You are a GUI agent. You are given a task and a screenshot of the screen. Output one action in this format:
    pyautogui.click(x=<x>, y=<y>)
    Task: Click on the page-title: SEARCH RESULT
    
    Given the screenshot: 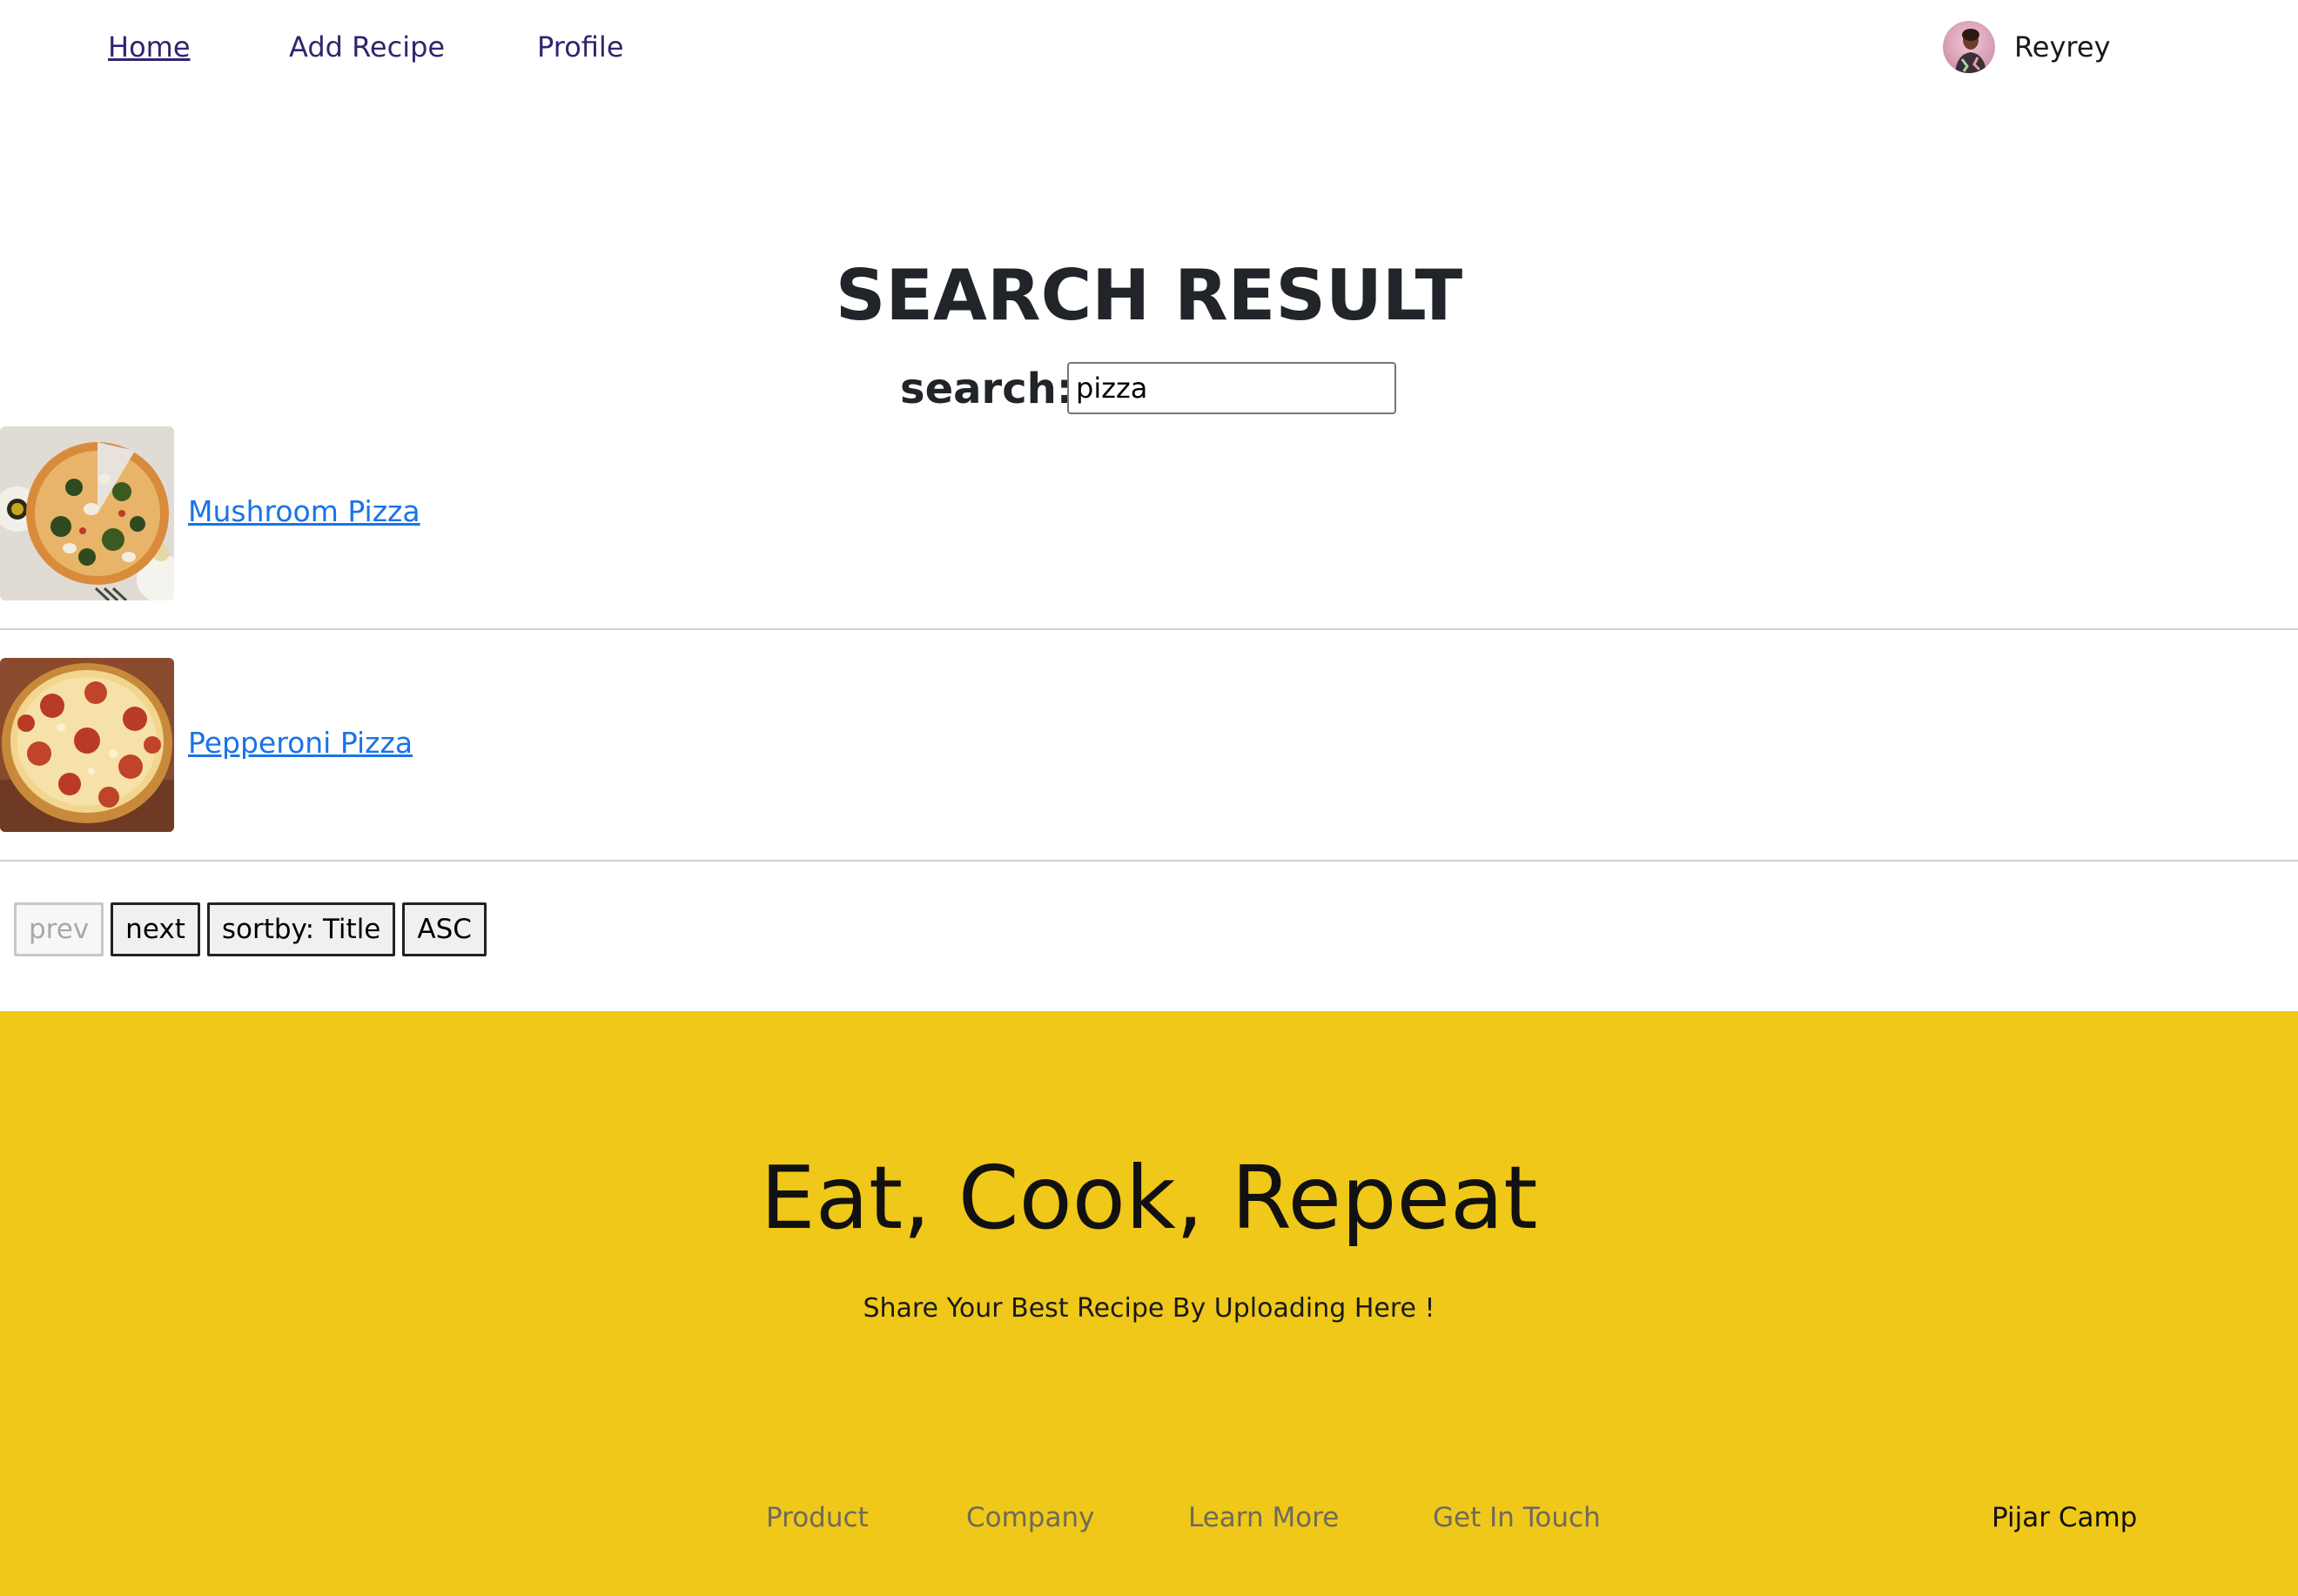 What is the action you would take?
    pyautogui.click(x=1149, y=295)
    